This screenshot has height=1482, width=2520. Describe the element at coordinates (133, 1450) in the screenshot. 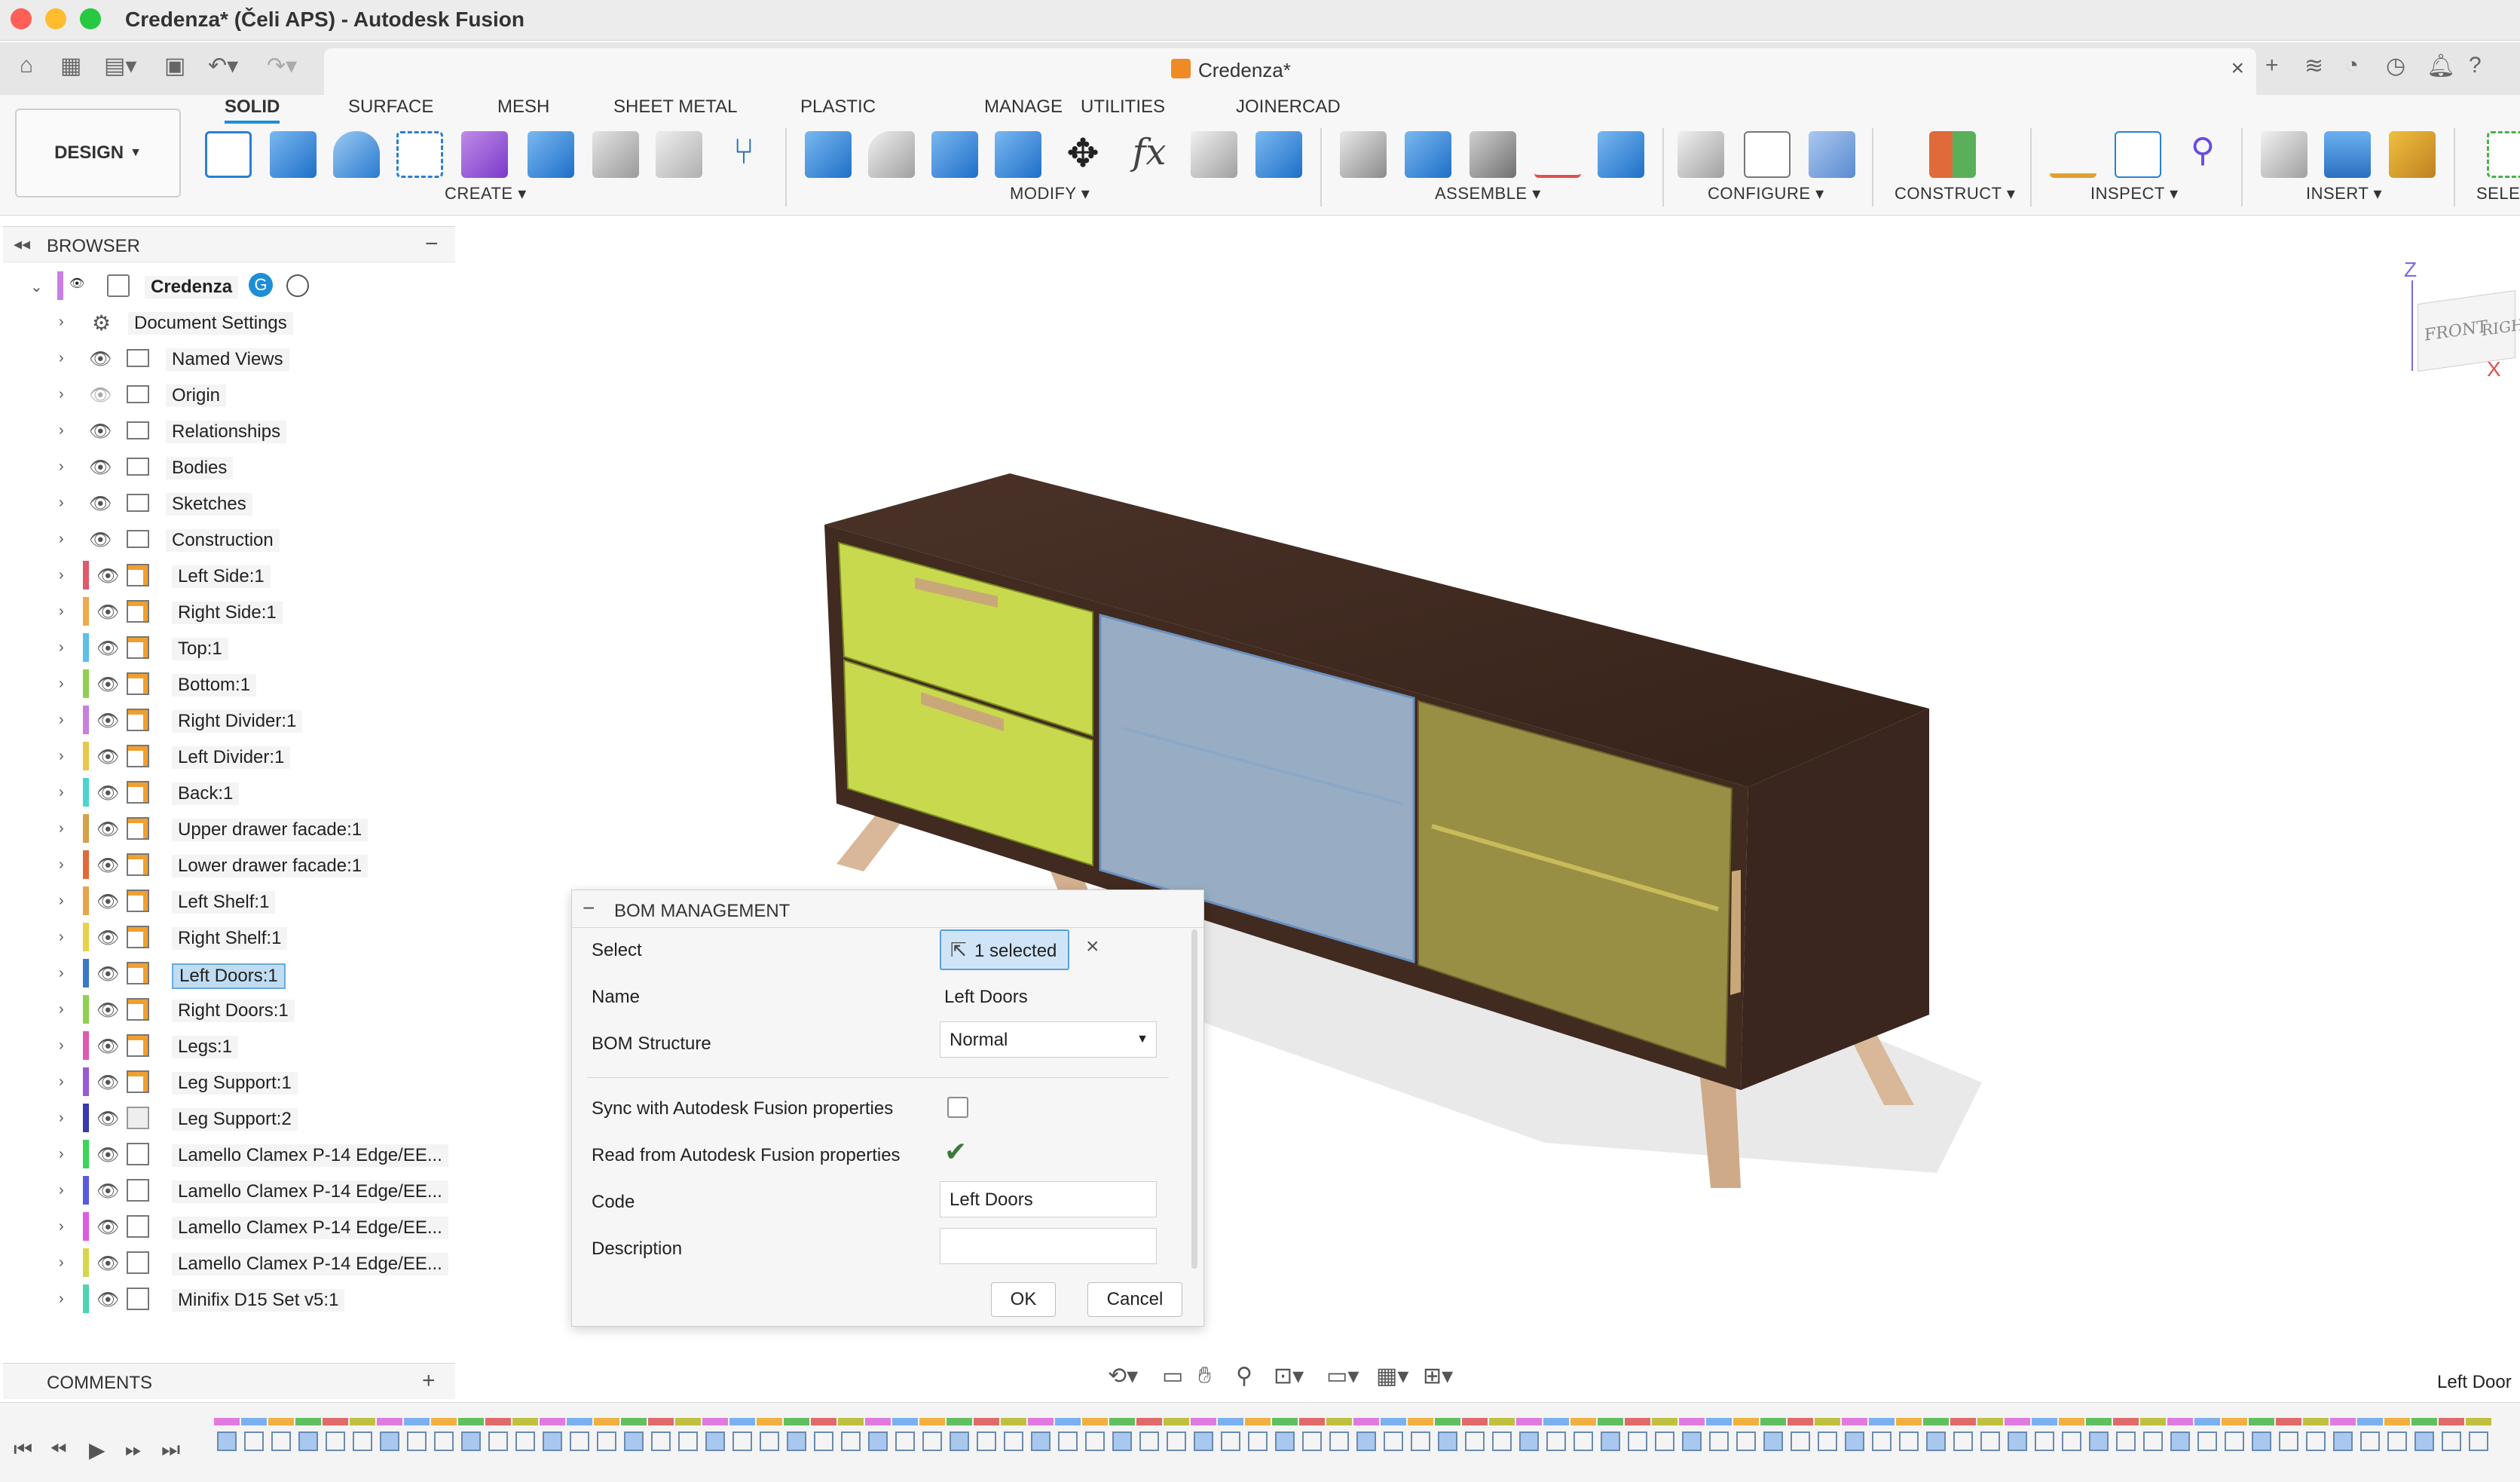

I see `timeline-next-icon: ⏩︎` at that location.